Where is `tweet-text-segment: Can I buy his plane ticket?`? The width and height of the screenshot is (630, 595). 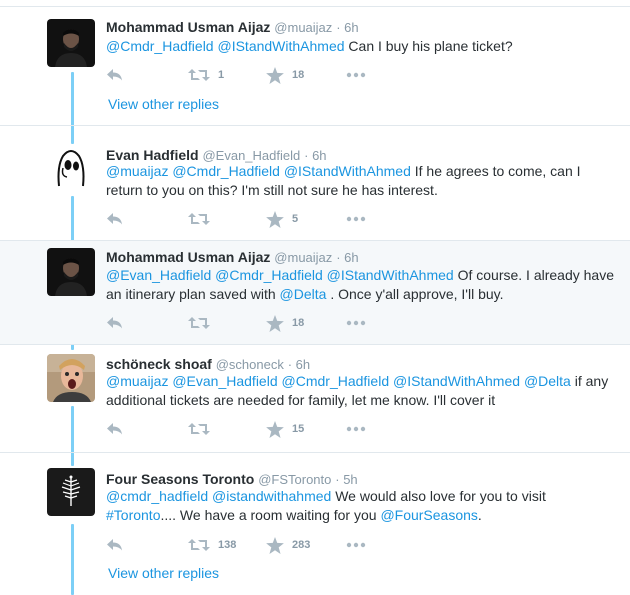 tweet-text-segment: Can I buy his plane ticket? is located at coordinates (428, 46).